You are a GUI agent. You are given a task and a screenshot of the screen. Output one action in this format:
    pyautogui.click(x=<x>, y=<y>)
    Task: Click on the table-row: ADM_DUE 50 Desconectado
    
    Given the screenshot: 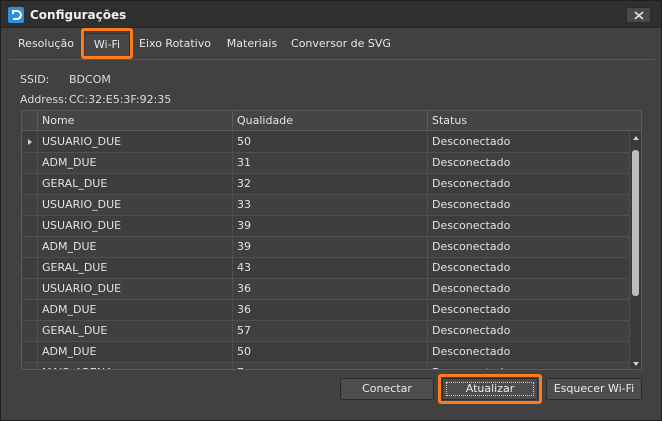 What is the action you would take?
    pyautogui.click(x=325, y=352)
    